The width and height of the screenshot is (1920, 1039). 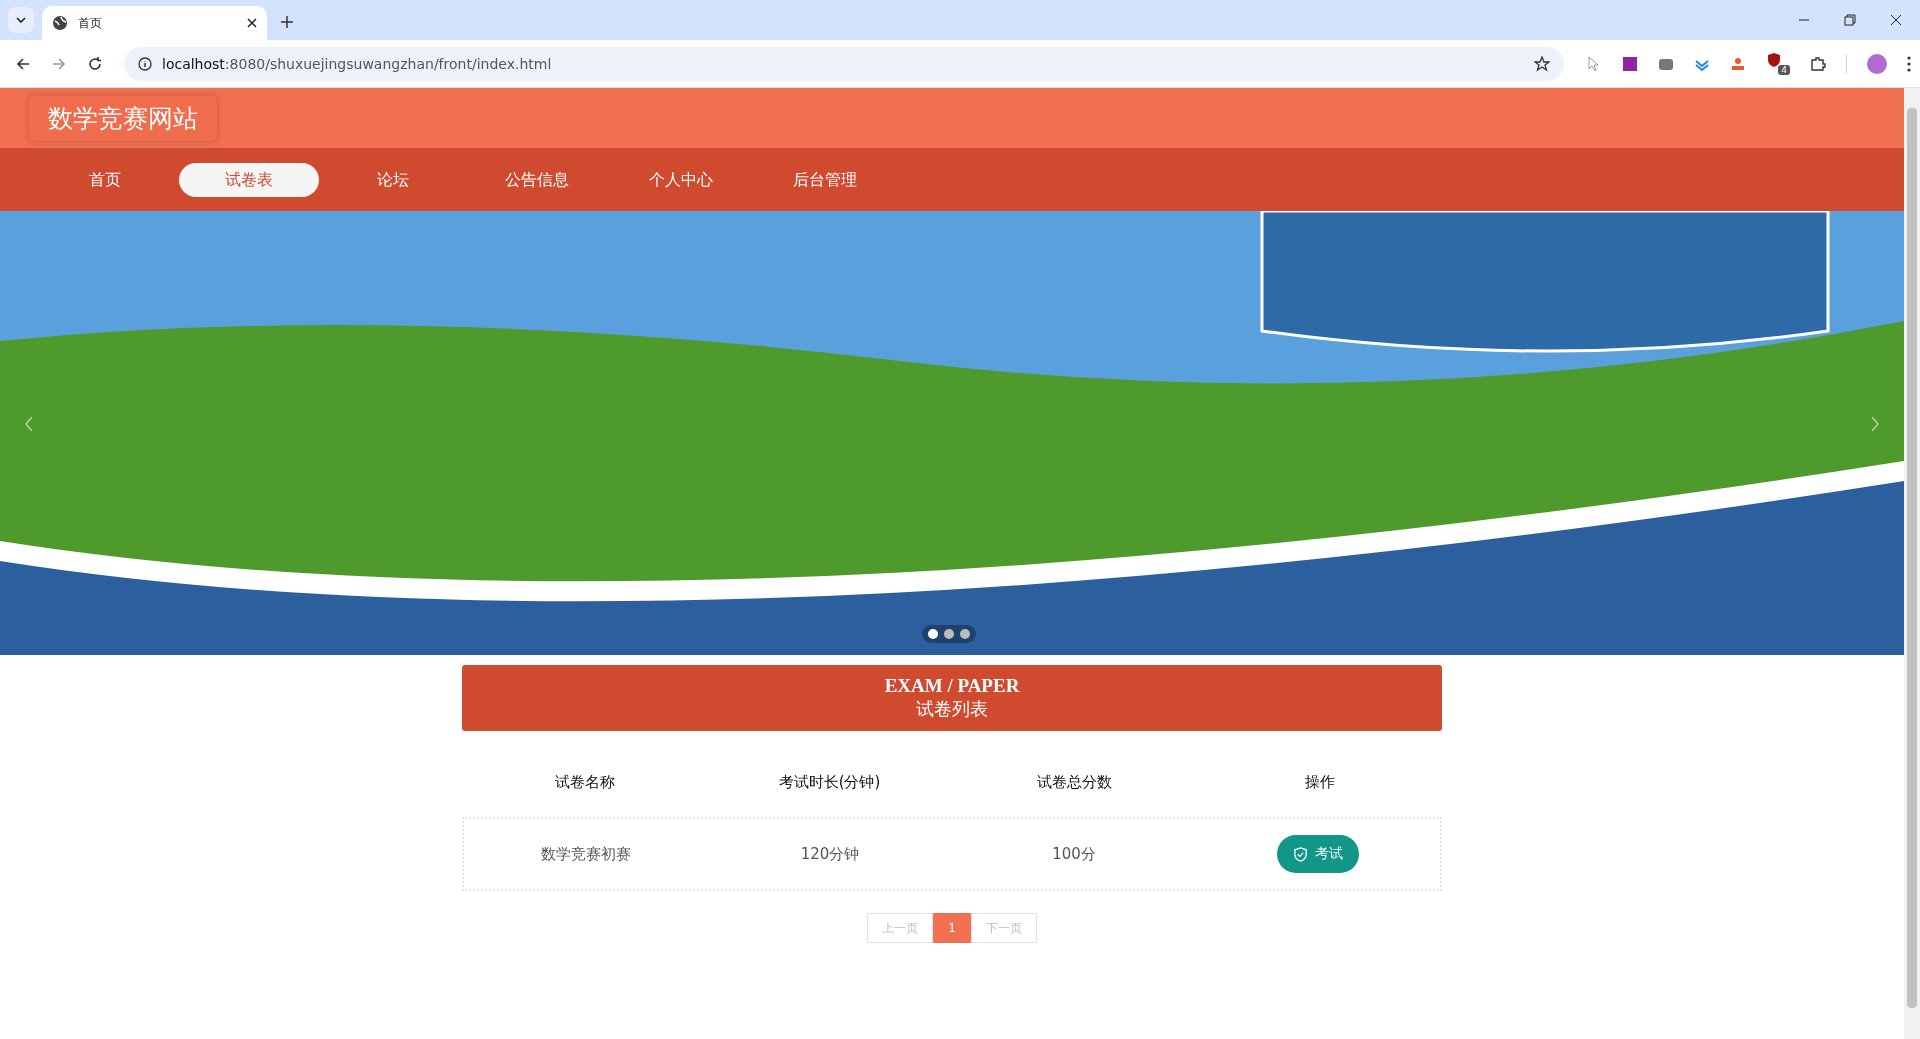 What do you see at coordinates (1818, 63) in the screenshot?
I see `puzzle-icon` at bounding box center [1818, 63].